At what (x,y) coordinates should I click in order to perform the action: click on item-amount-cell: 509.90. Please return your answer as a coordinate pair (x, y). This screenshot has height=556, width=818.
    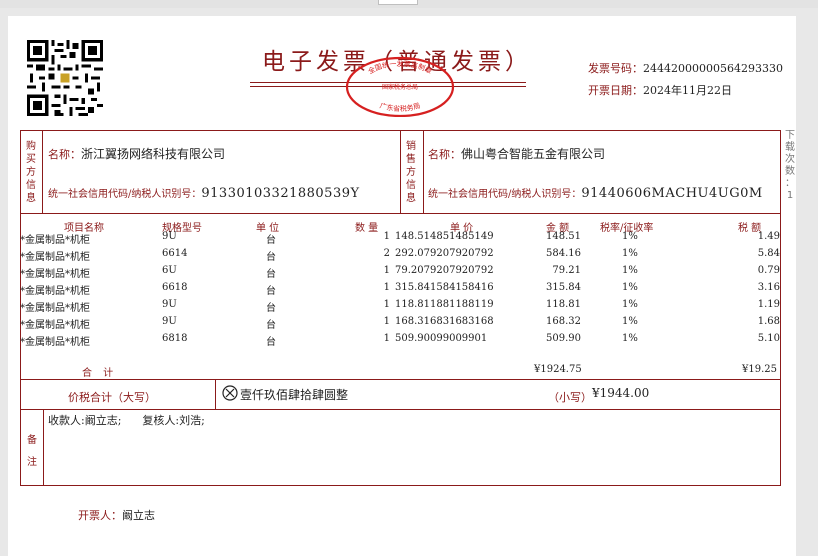
    Looking at the image, I should click on (563, 338).